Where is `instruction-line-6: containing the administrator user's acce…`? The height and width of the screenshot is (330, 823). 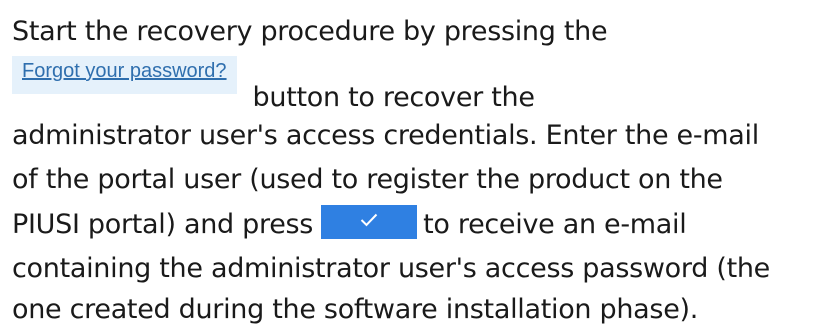 instruction-line-6: containing the administrator user's acce… is located at coordinates (391, 268).